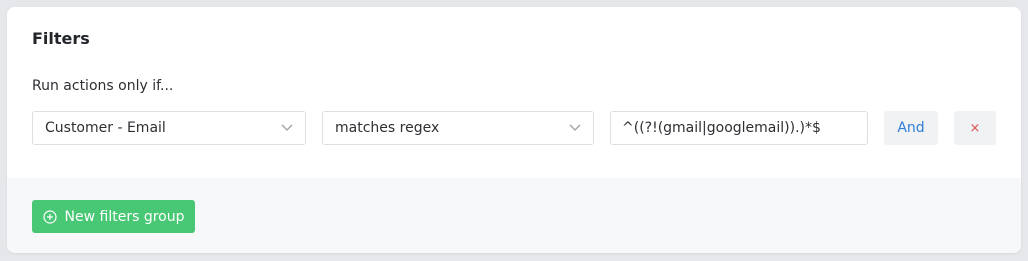  Describe the element at coordinates (49, 216) in the screenshot. I see `plus-circle-icon` at that location.